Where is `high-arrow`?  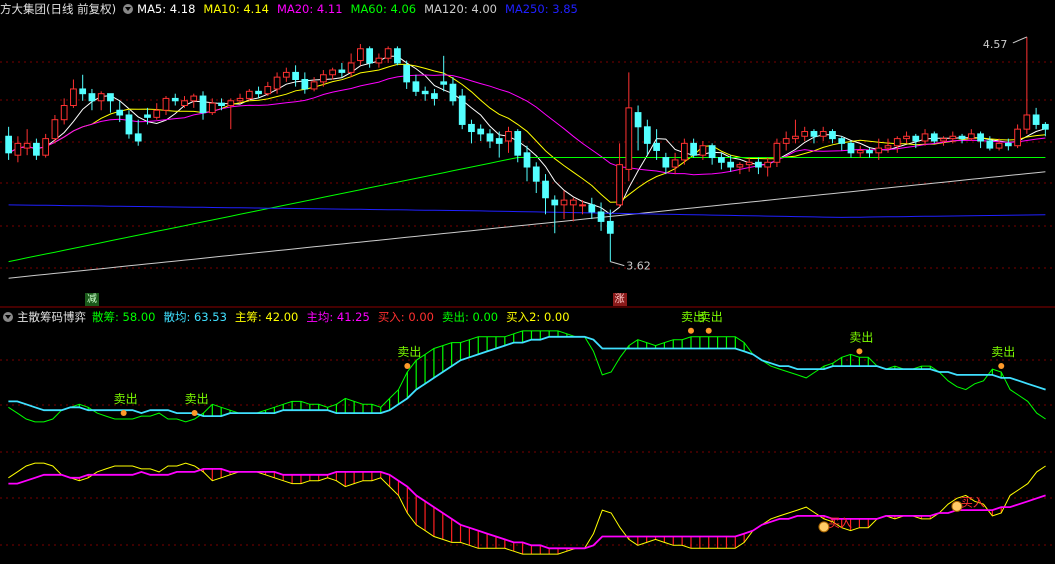
high-arrow is located at coordinates (1020, 40).